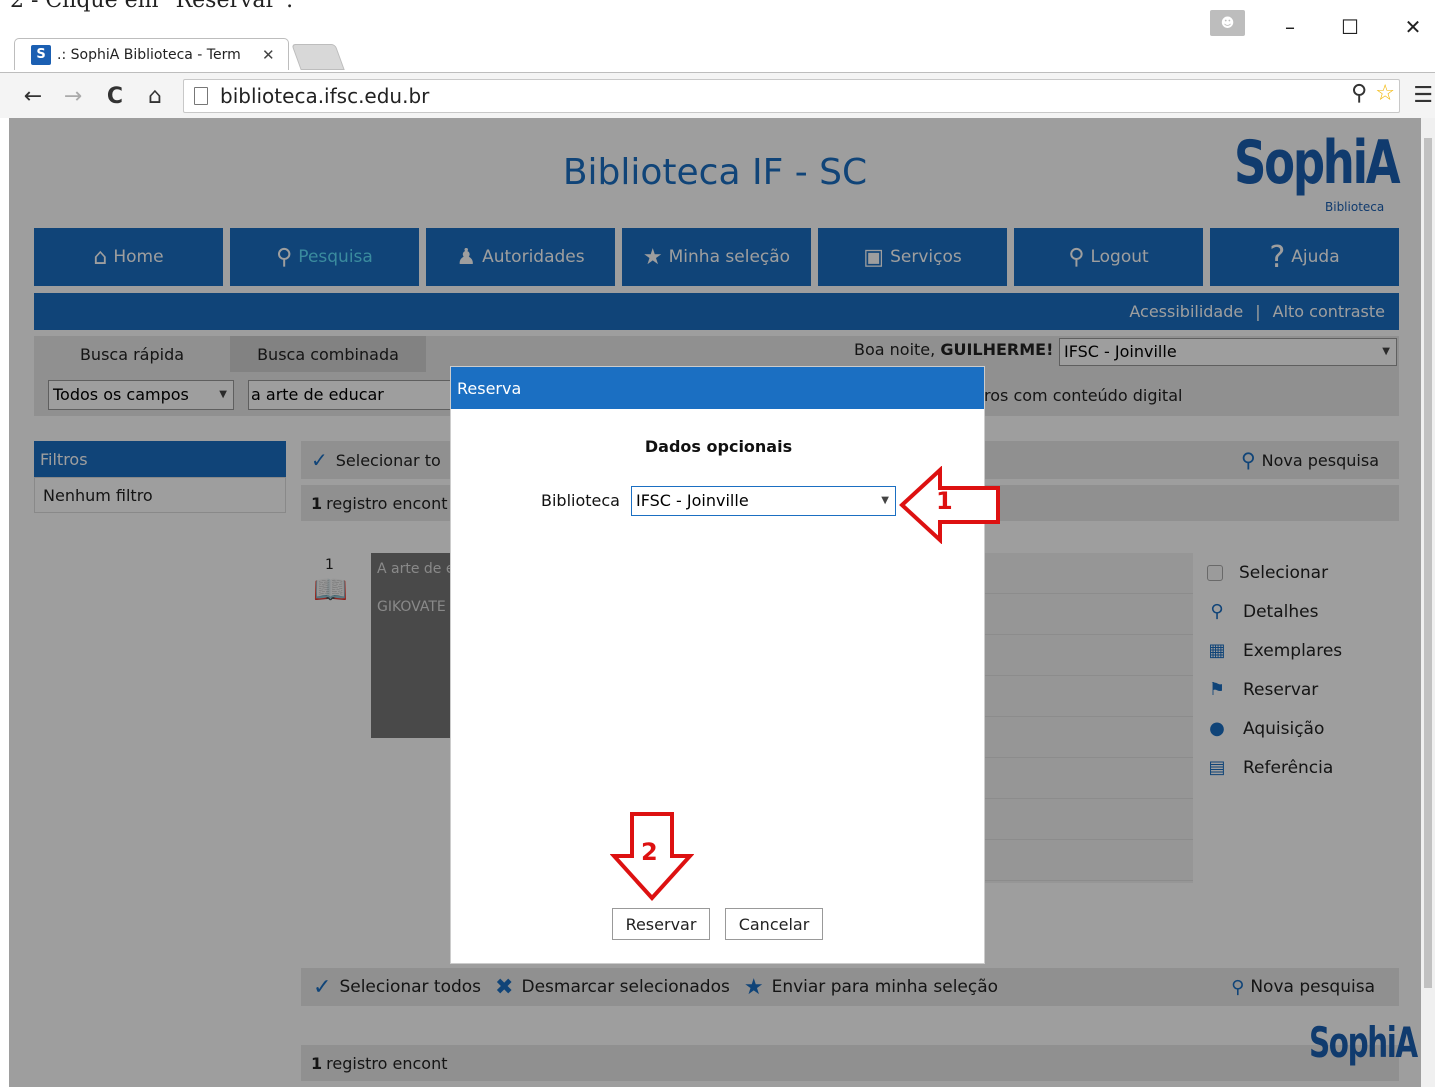  Describe the element at coordinates (718, 446) in the screenshot. I see `dialog-subtitle: Dados opcionais` at that location.